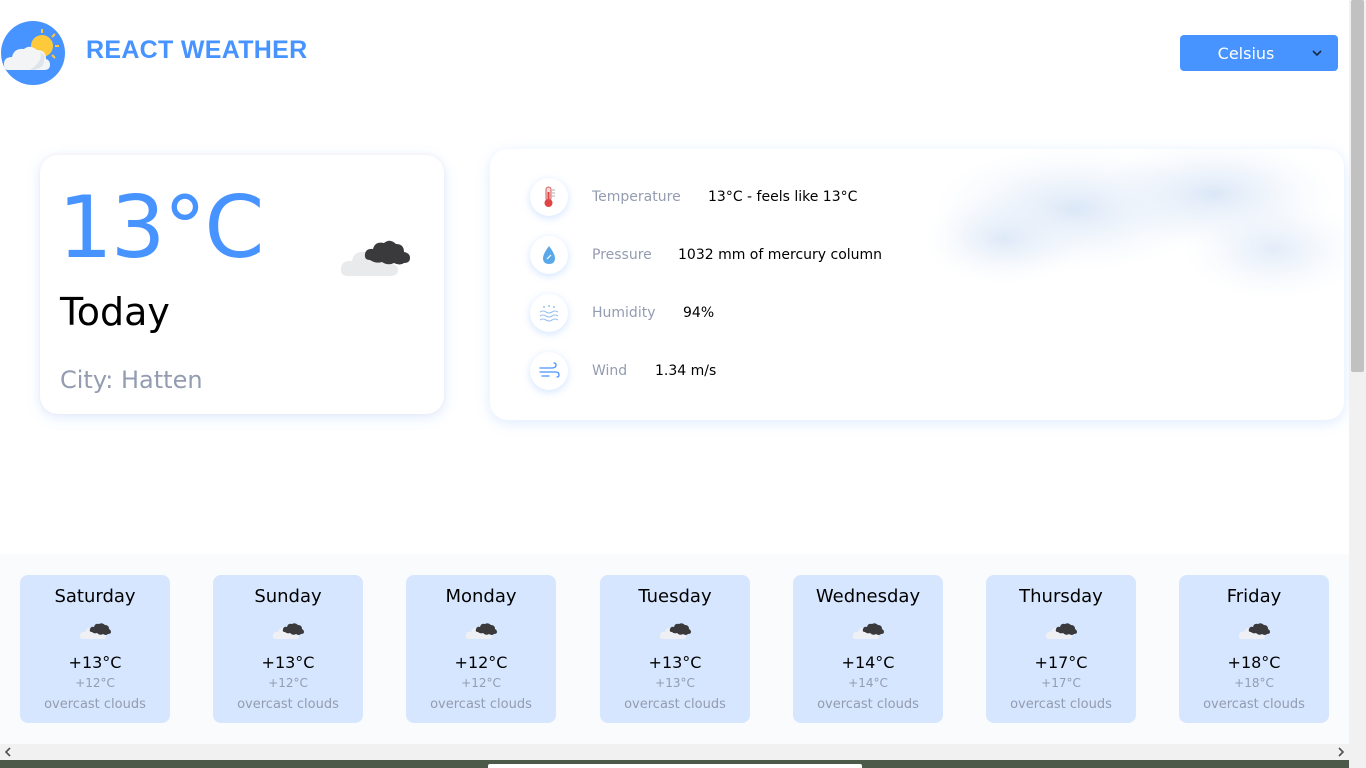  Describe the element at coordinates (699, 313) in the screenshot. I see `detail-value: 94%` at that location.